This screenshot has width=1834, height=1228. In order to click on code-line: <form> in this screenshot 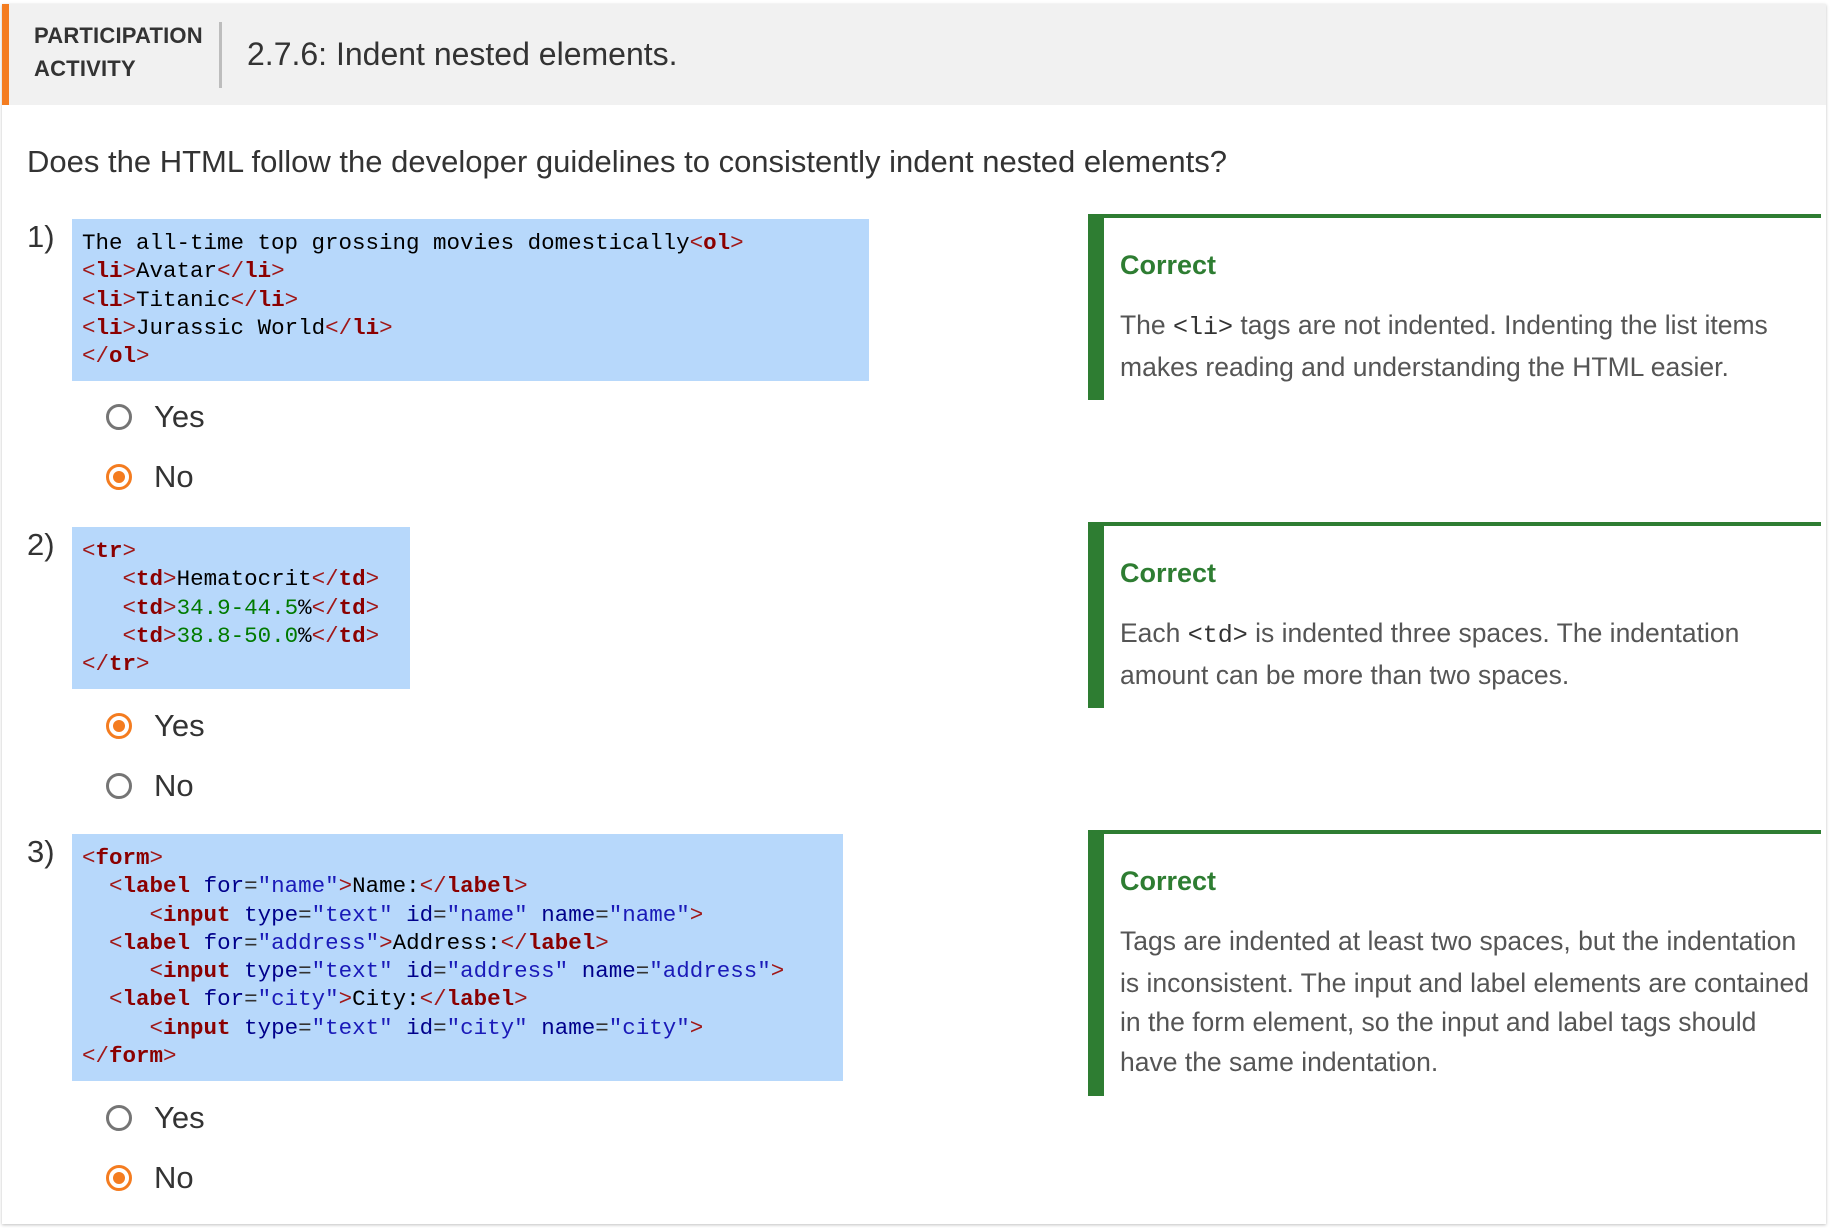, I will do `click(123, 858)`.